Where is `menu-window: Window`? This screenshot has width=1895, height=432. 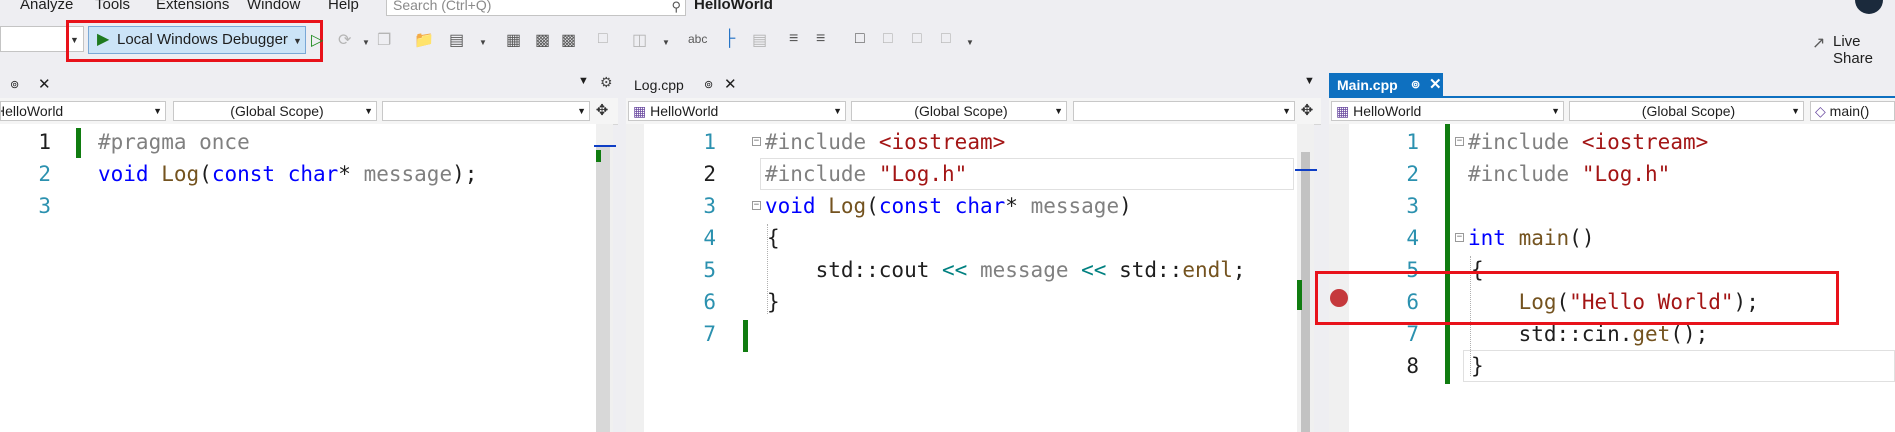
menu-window: Window is located at coordinates (273, 6).